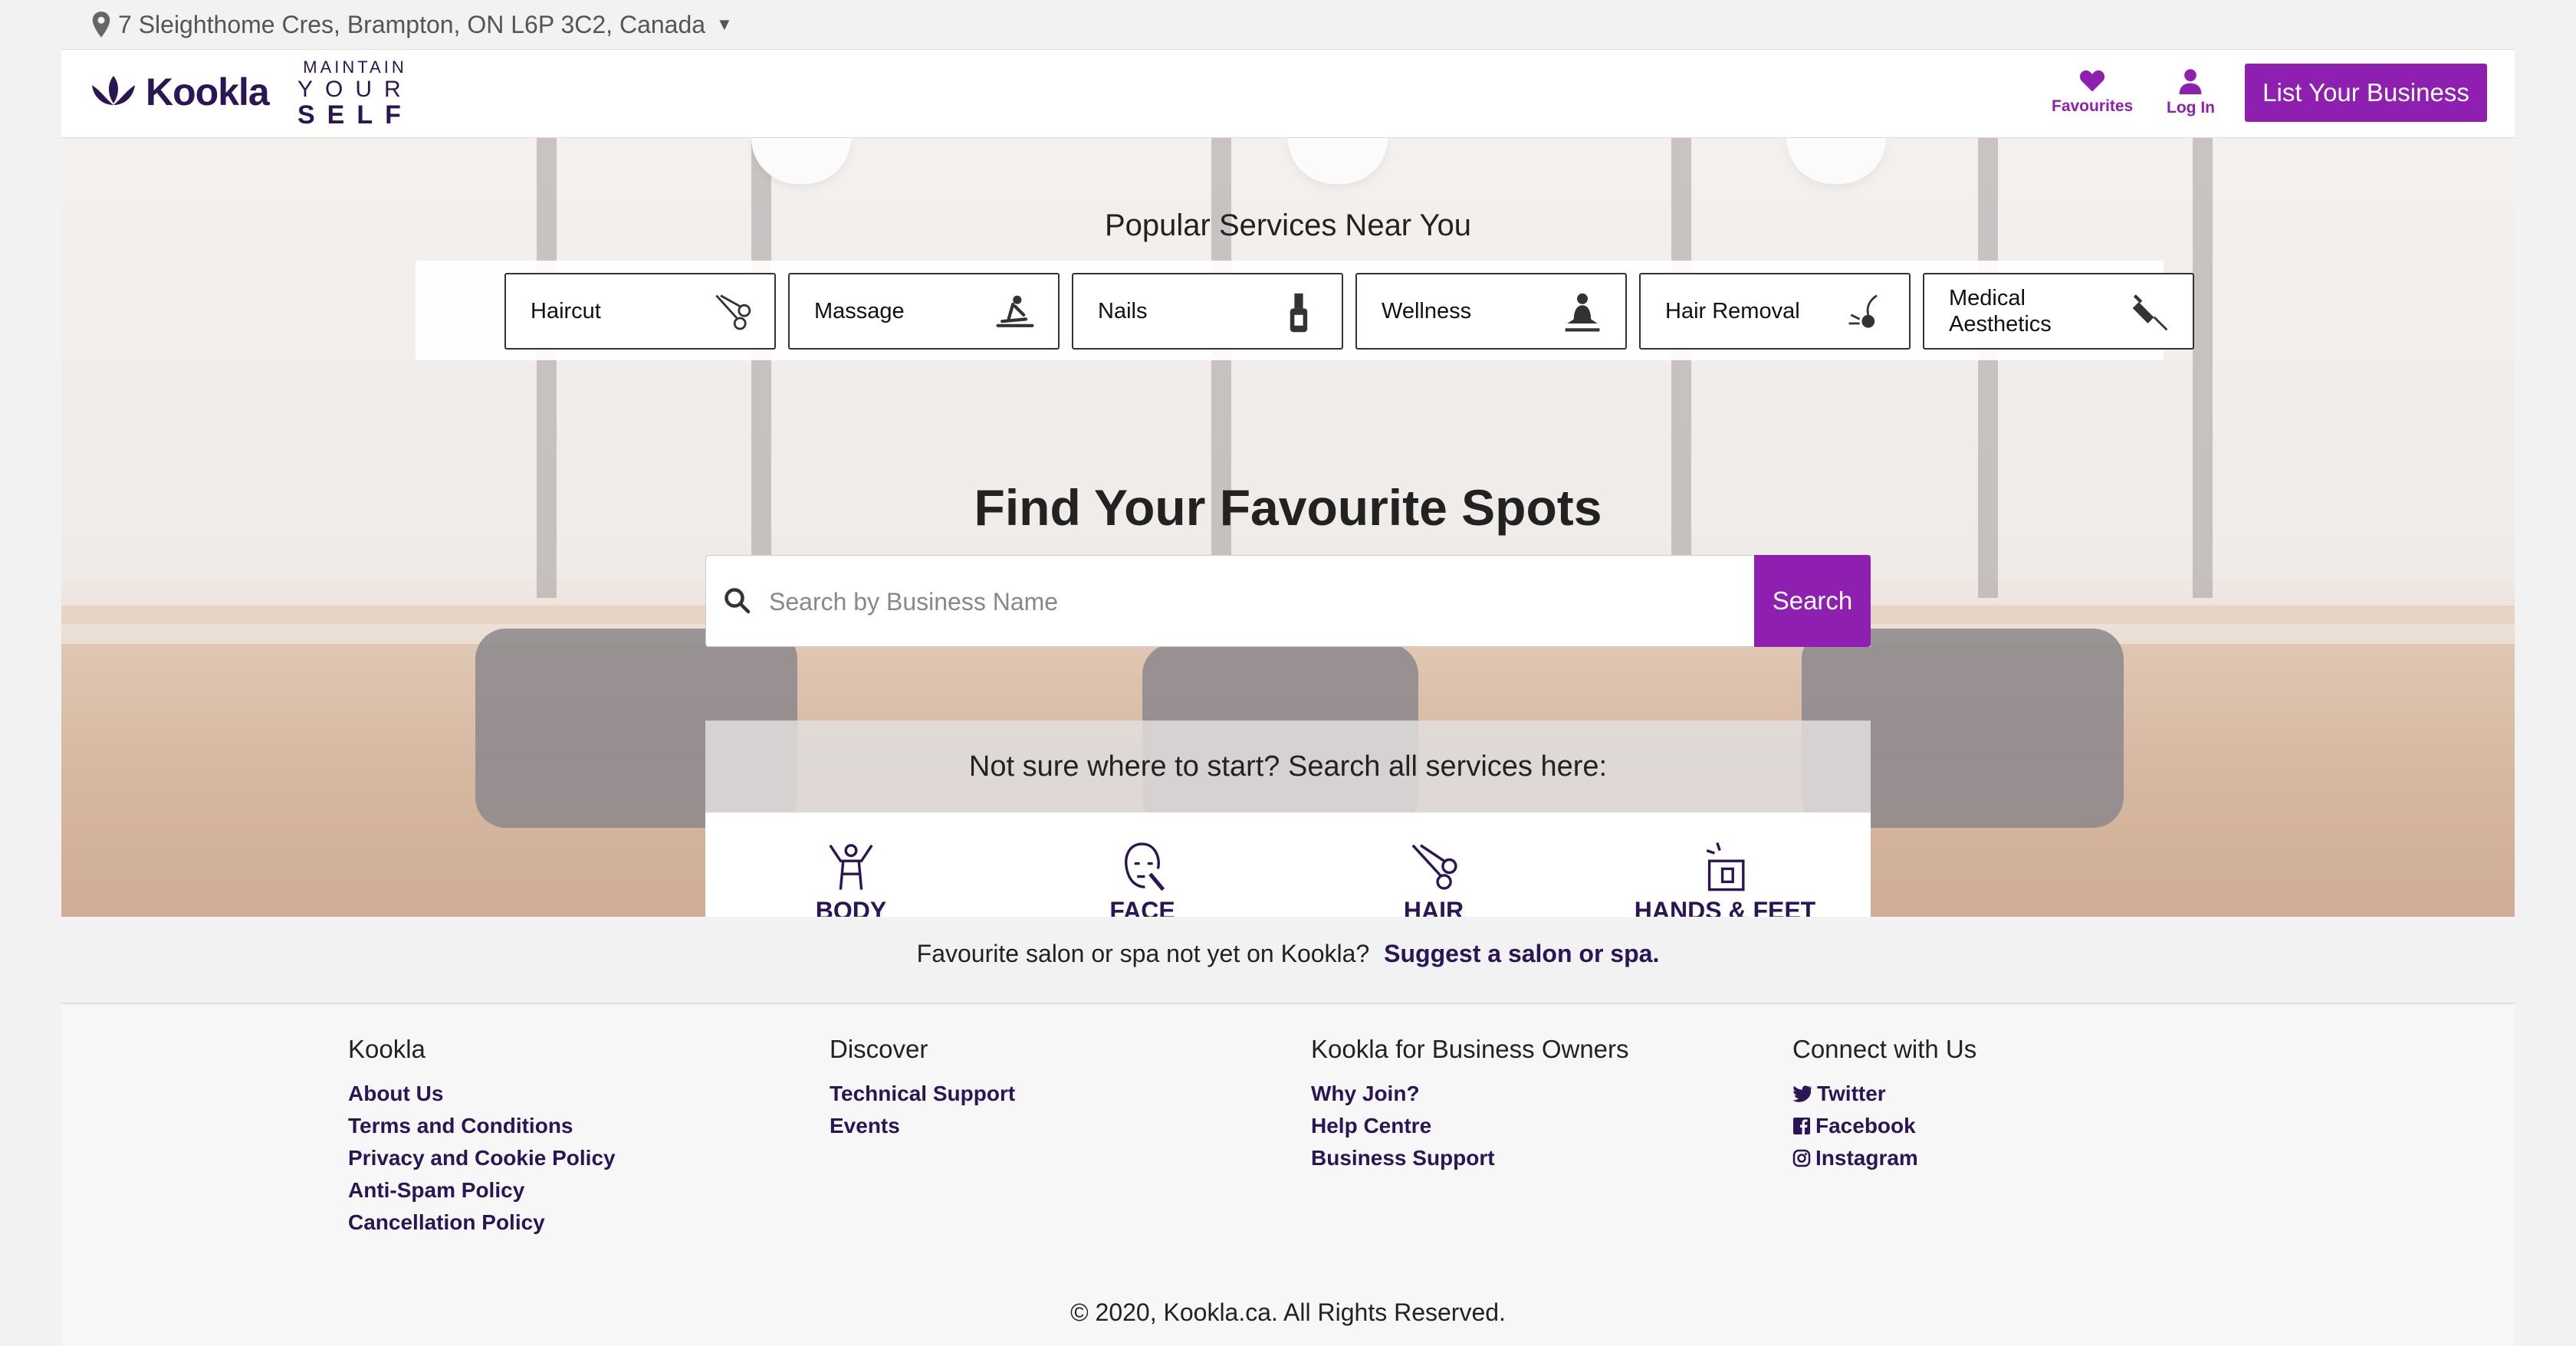 Image resolution: width=2576 pixels, height=1346 pixels. I want to click on search-icon, so click(738, 601).